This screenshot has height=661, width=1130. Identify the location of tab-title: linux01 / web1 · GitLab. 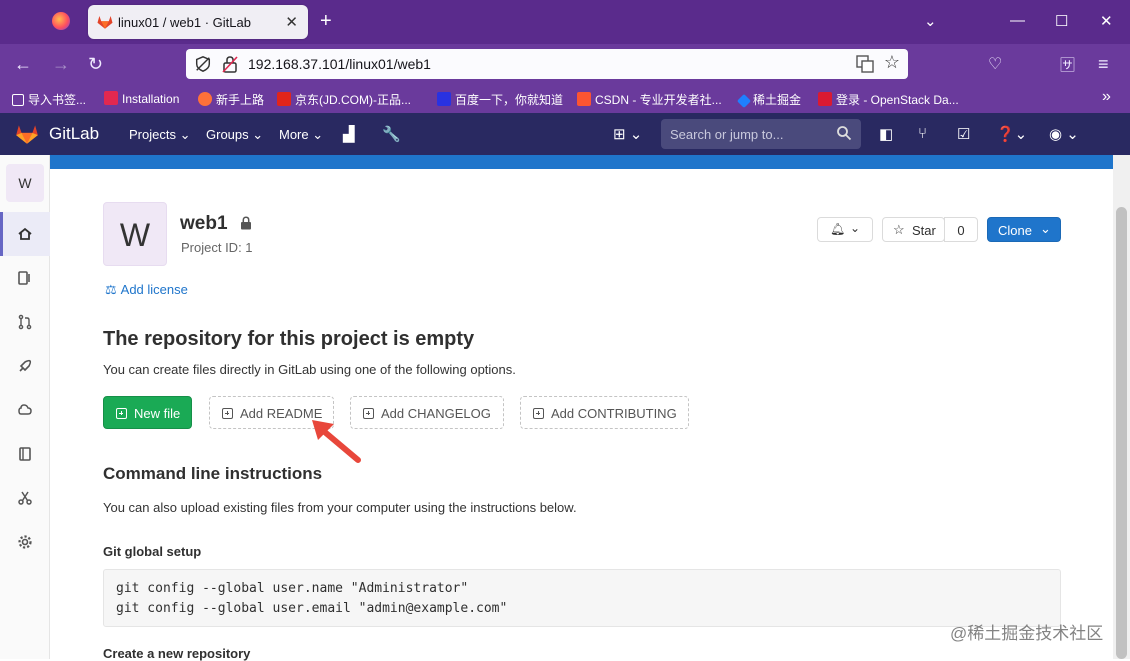
(184, 22).